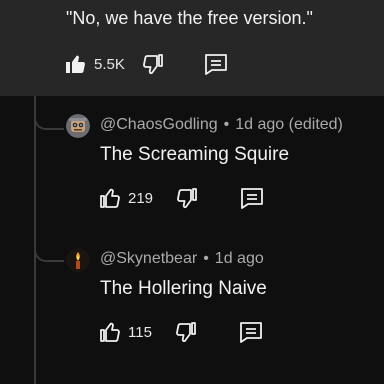 The width and height of the screenshot is (384, 384). I want to click on comment-meta: @Skynetbear • 1d ago, so click(182, 259).